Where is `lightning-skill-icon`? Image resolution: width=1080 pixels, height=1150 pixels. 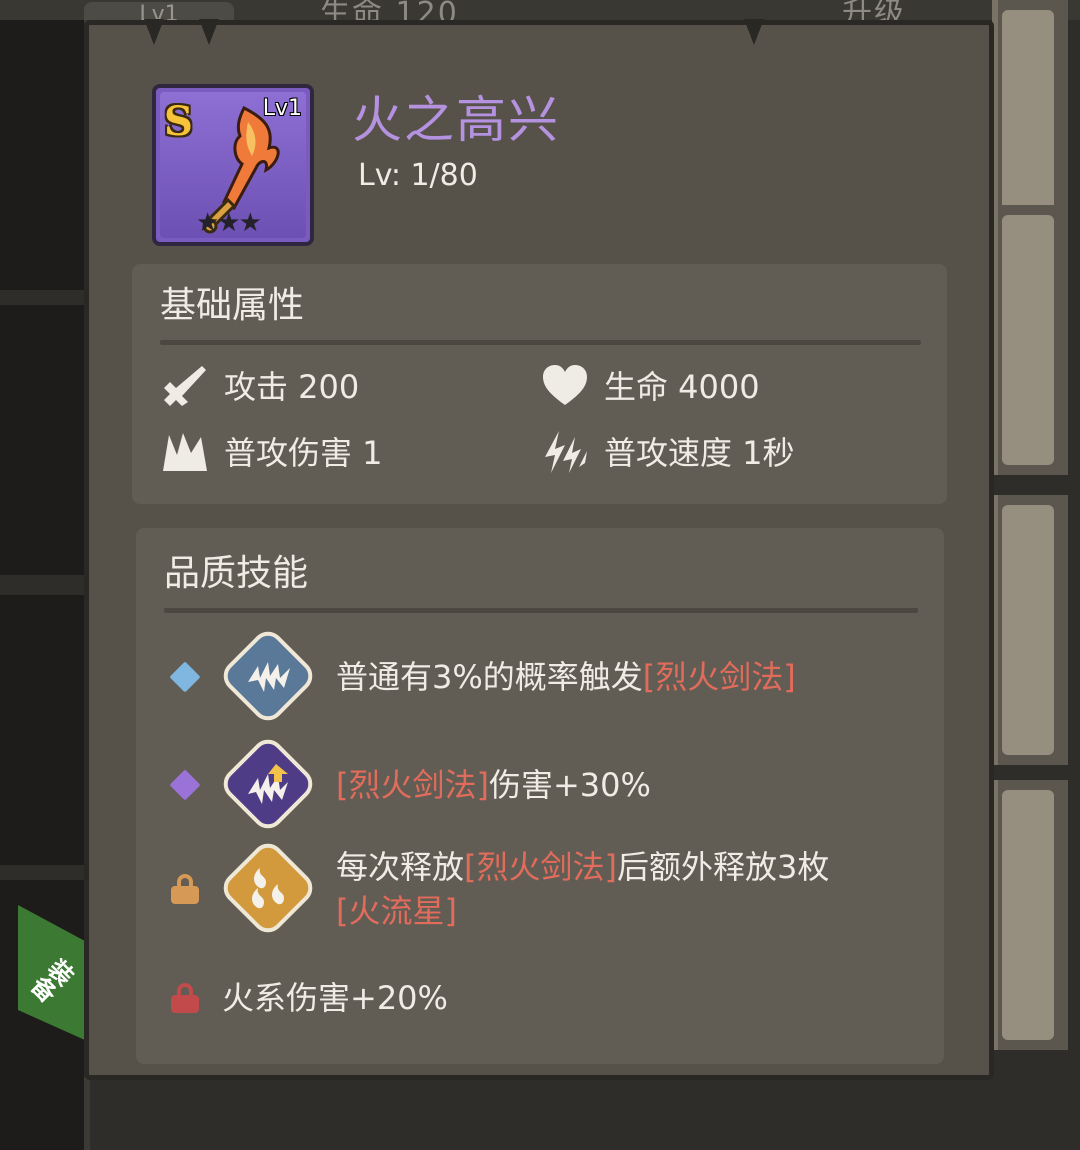 lightning-skill-icon is located at coordinates (268, 676).